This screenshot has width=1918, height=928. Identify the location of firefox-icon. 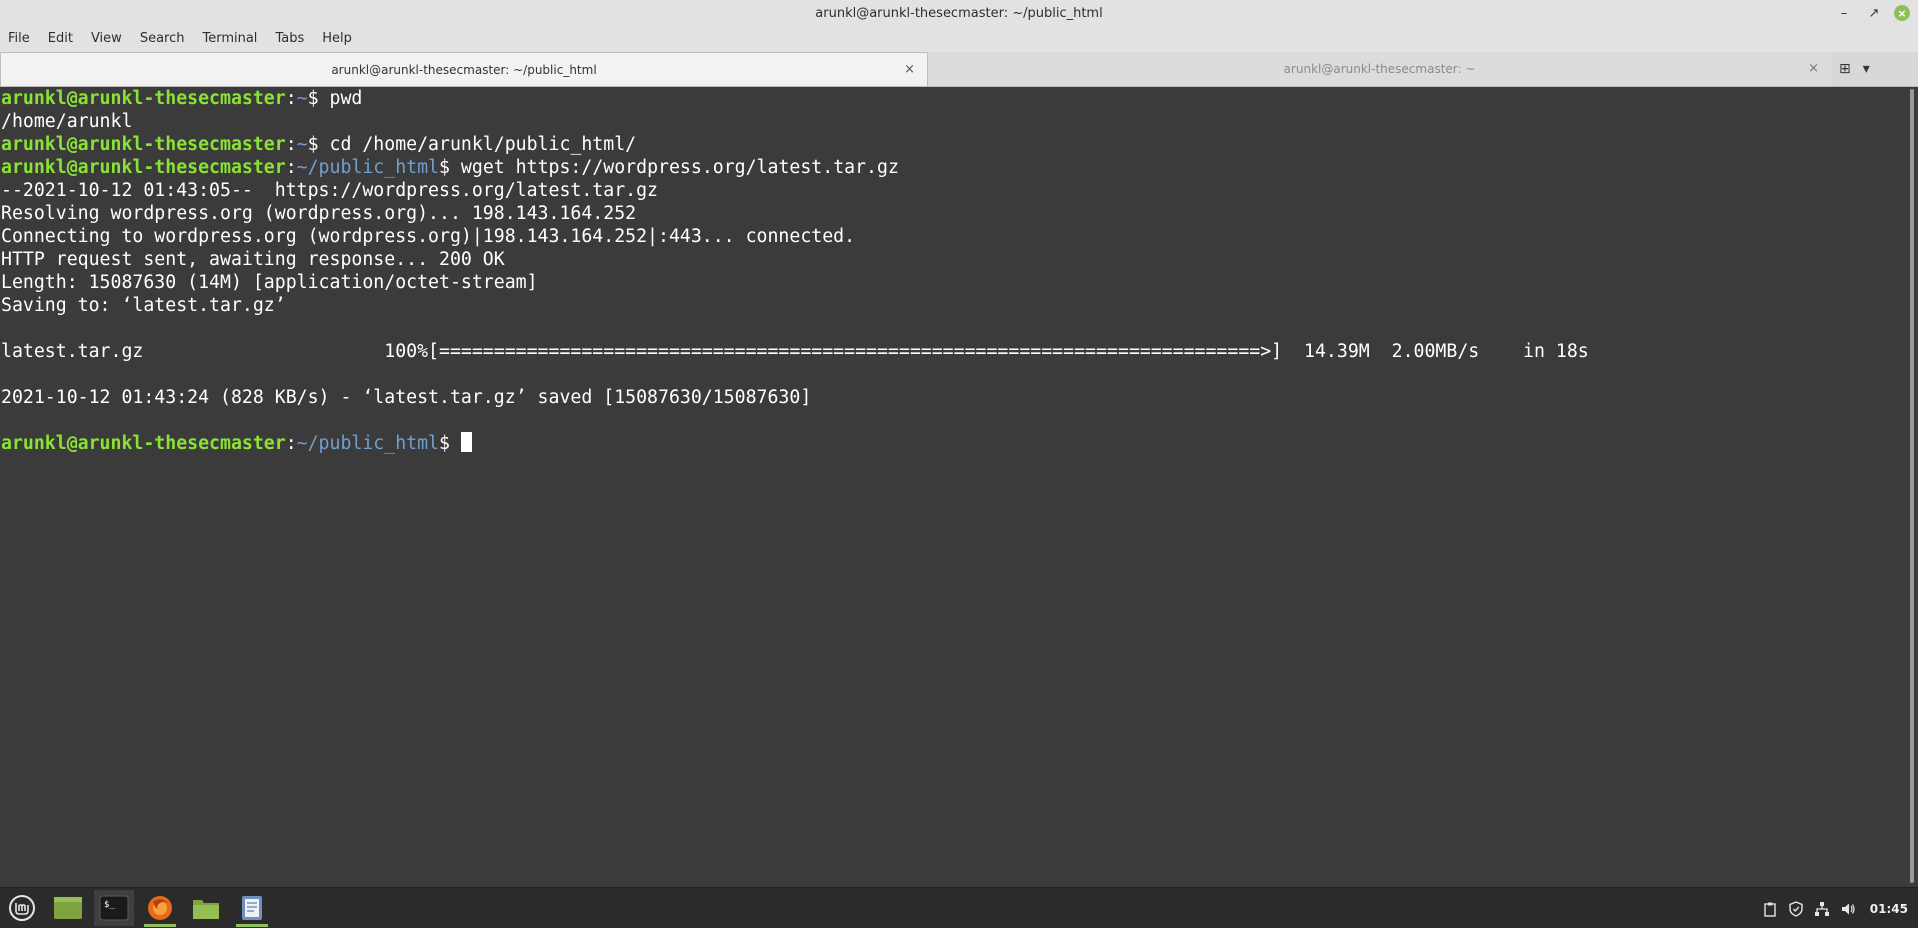
(160, 908).